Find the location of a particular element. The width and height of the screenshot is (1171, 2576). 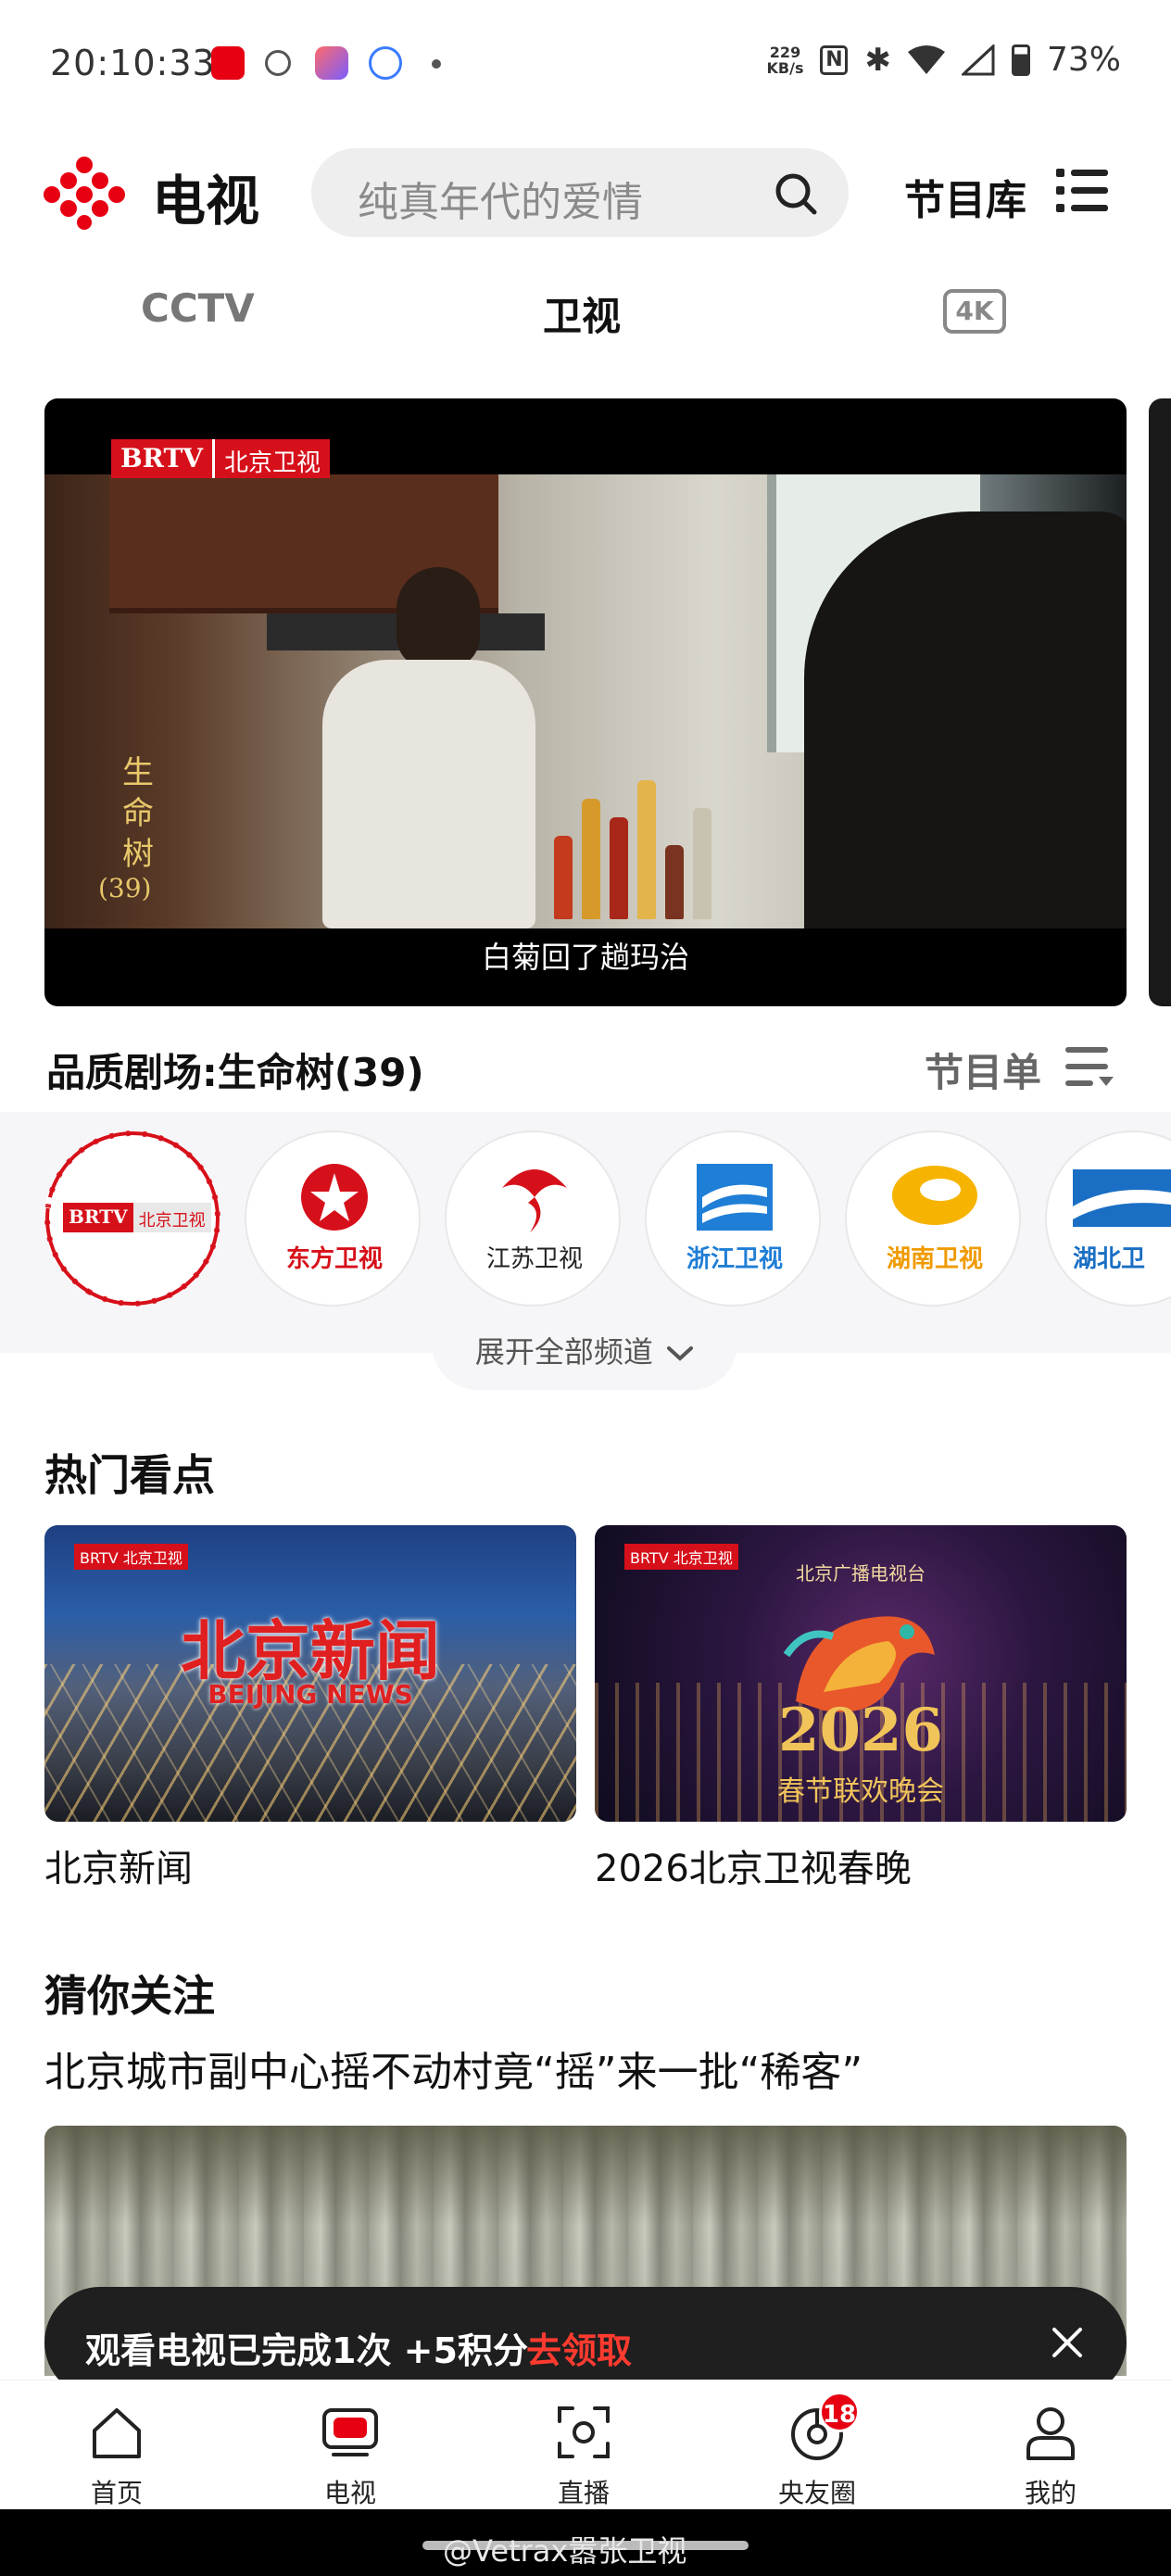

video-subtitle: 白菊回了趟玛治 is located at coordinates (585, 958).